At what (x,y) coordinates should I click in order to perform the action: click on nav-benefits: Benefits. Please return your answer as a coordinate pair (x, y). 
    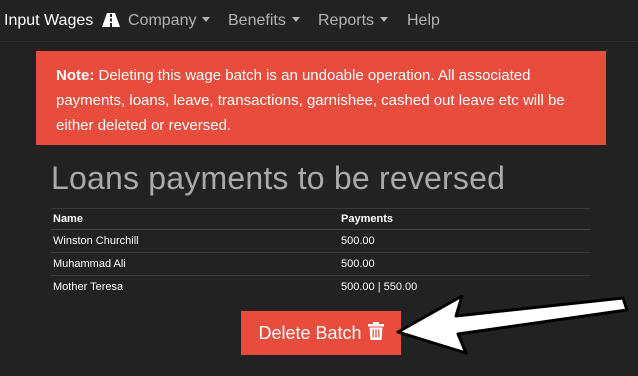
    Looking at the image, I should click on (264, 21).